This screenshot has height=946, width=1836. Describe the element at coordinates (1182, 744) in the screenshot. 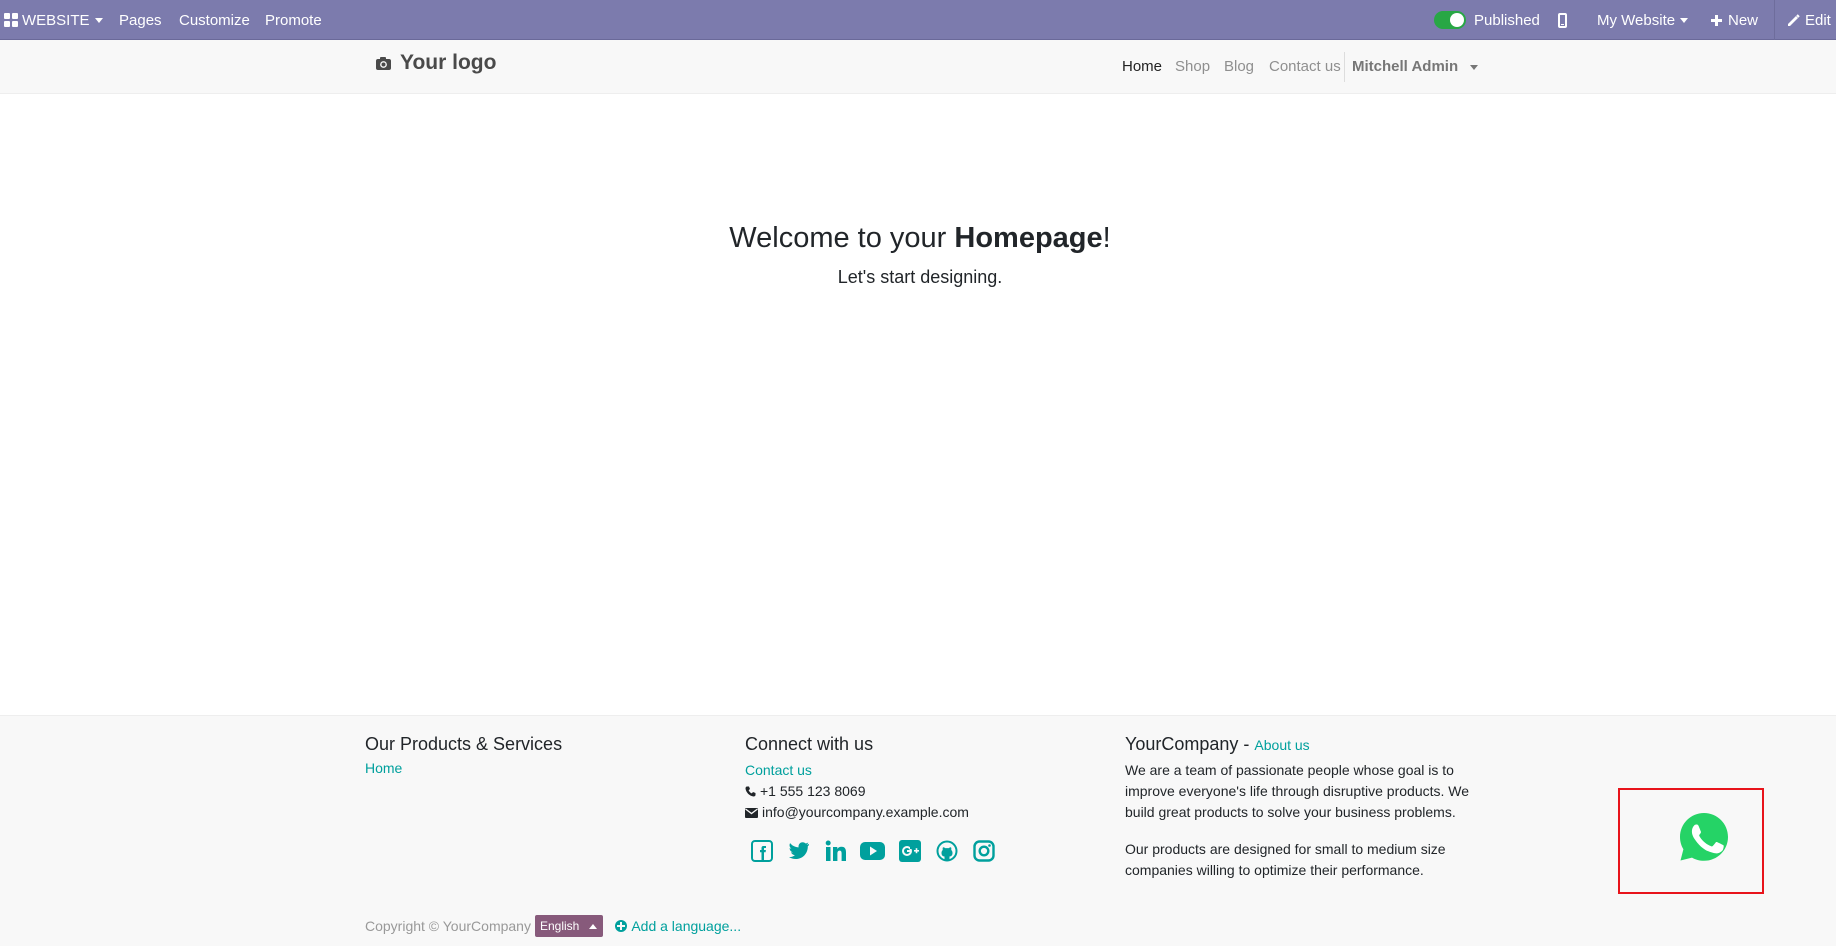

I see `company-name: YourCompany` at that location.